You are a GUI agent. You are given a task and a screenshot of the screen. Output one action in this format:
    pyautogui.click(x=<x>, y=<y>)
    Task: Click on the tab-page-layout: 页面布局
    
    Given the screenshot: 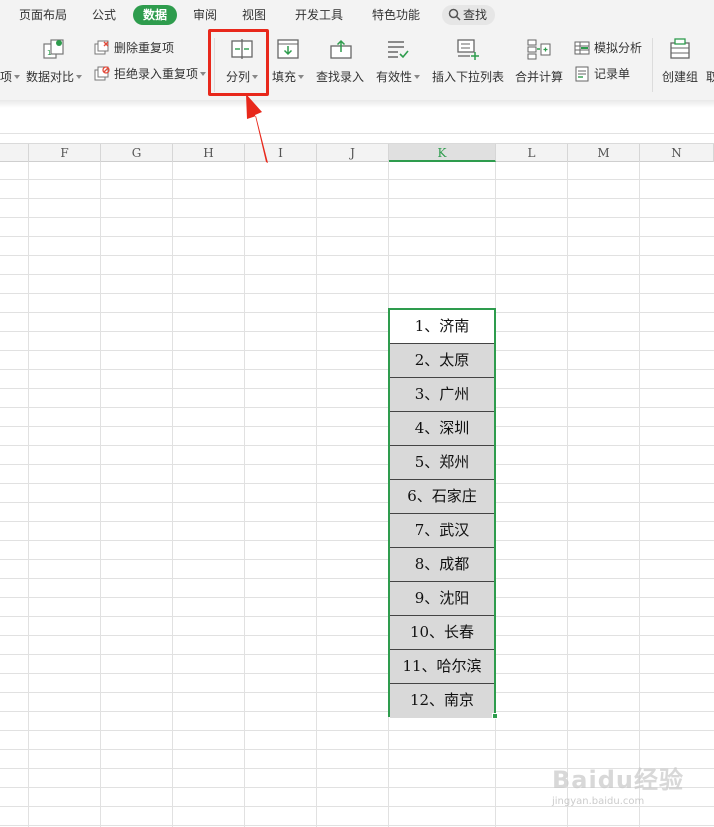 What is the action you would take?
    pyautogui.click(x=43, y=15)
    